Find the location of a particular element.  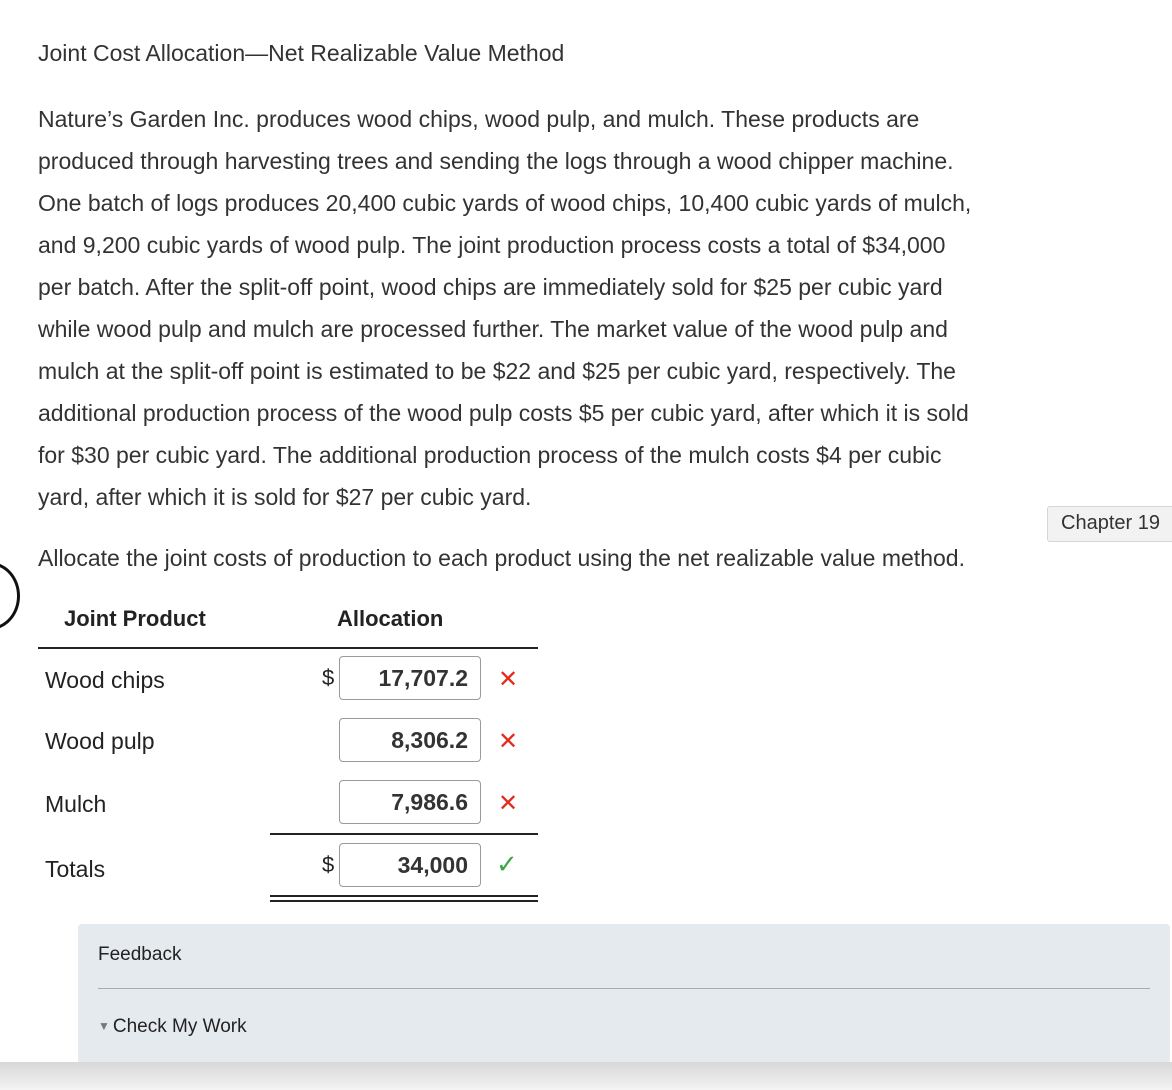

header-allocation: Allocation is located at coordinates (390, 618).